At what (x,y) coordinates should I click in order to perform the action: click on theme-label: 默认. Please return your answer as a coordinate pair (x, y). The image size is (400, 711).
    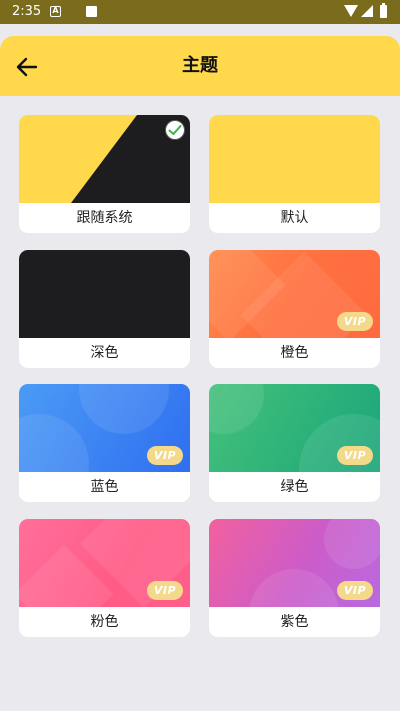
    Looking at the image, I should click on (294, 218).